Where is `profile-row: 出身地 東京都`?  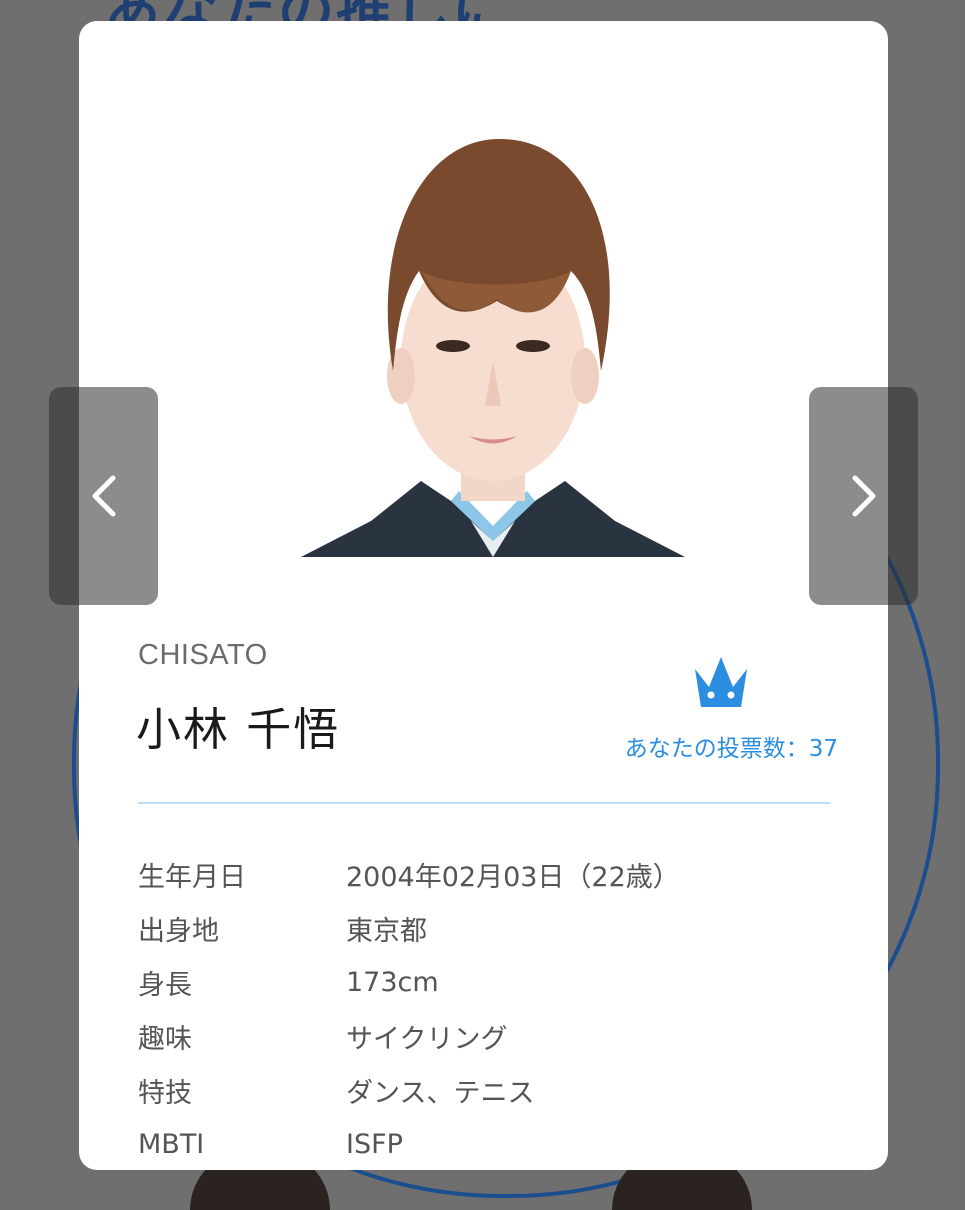
profile-row: 出身地 東京都 is located at coordinates (484, 928).